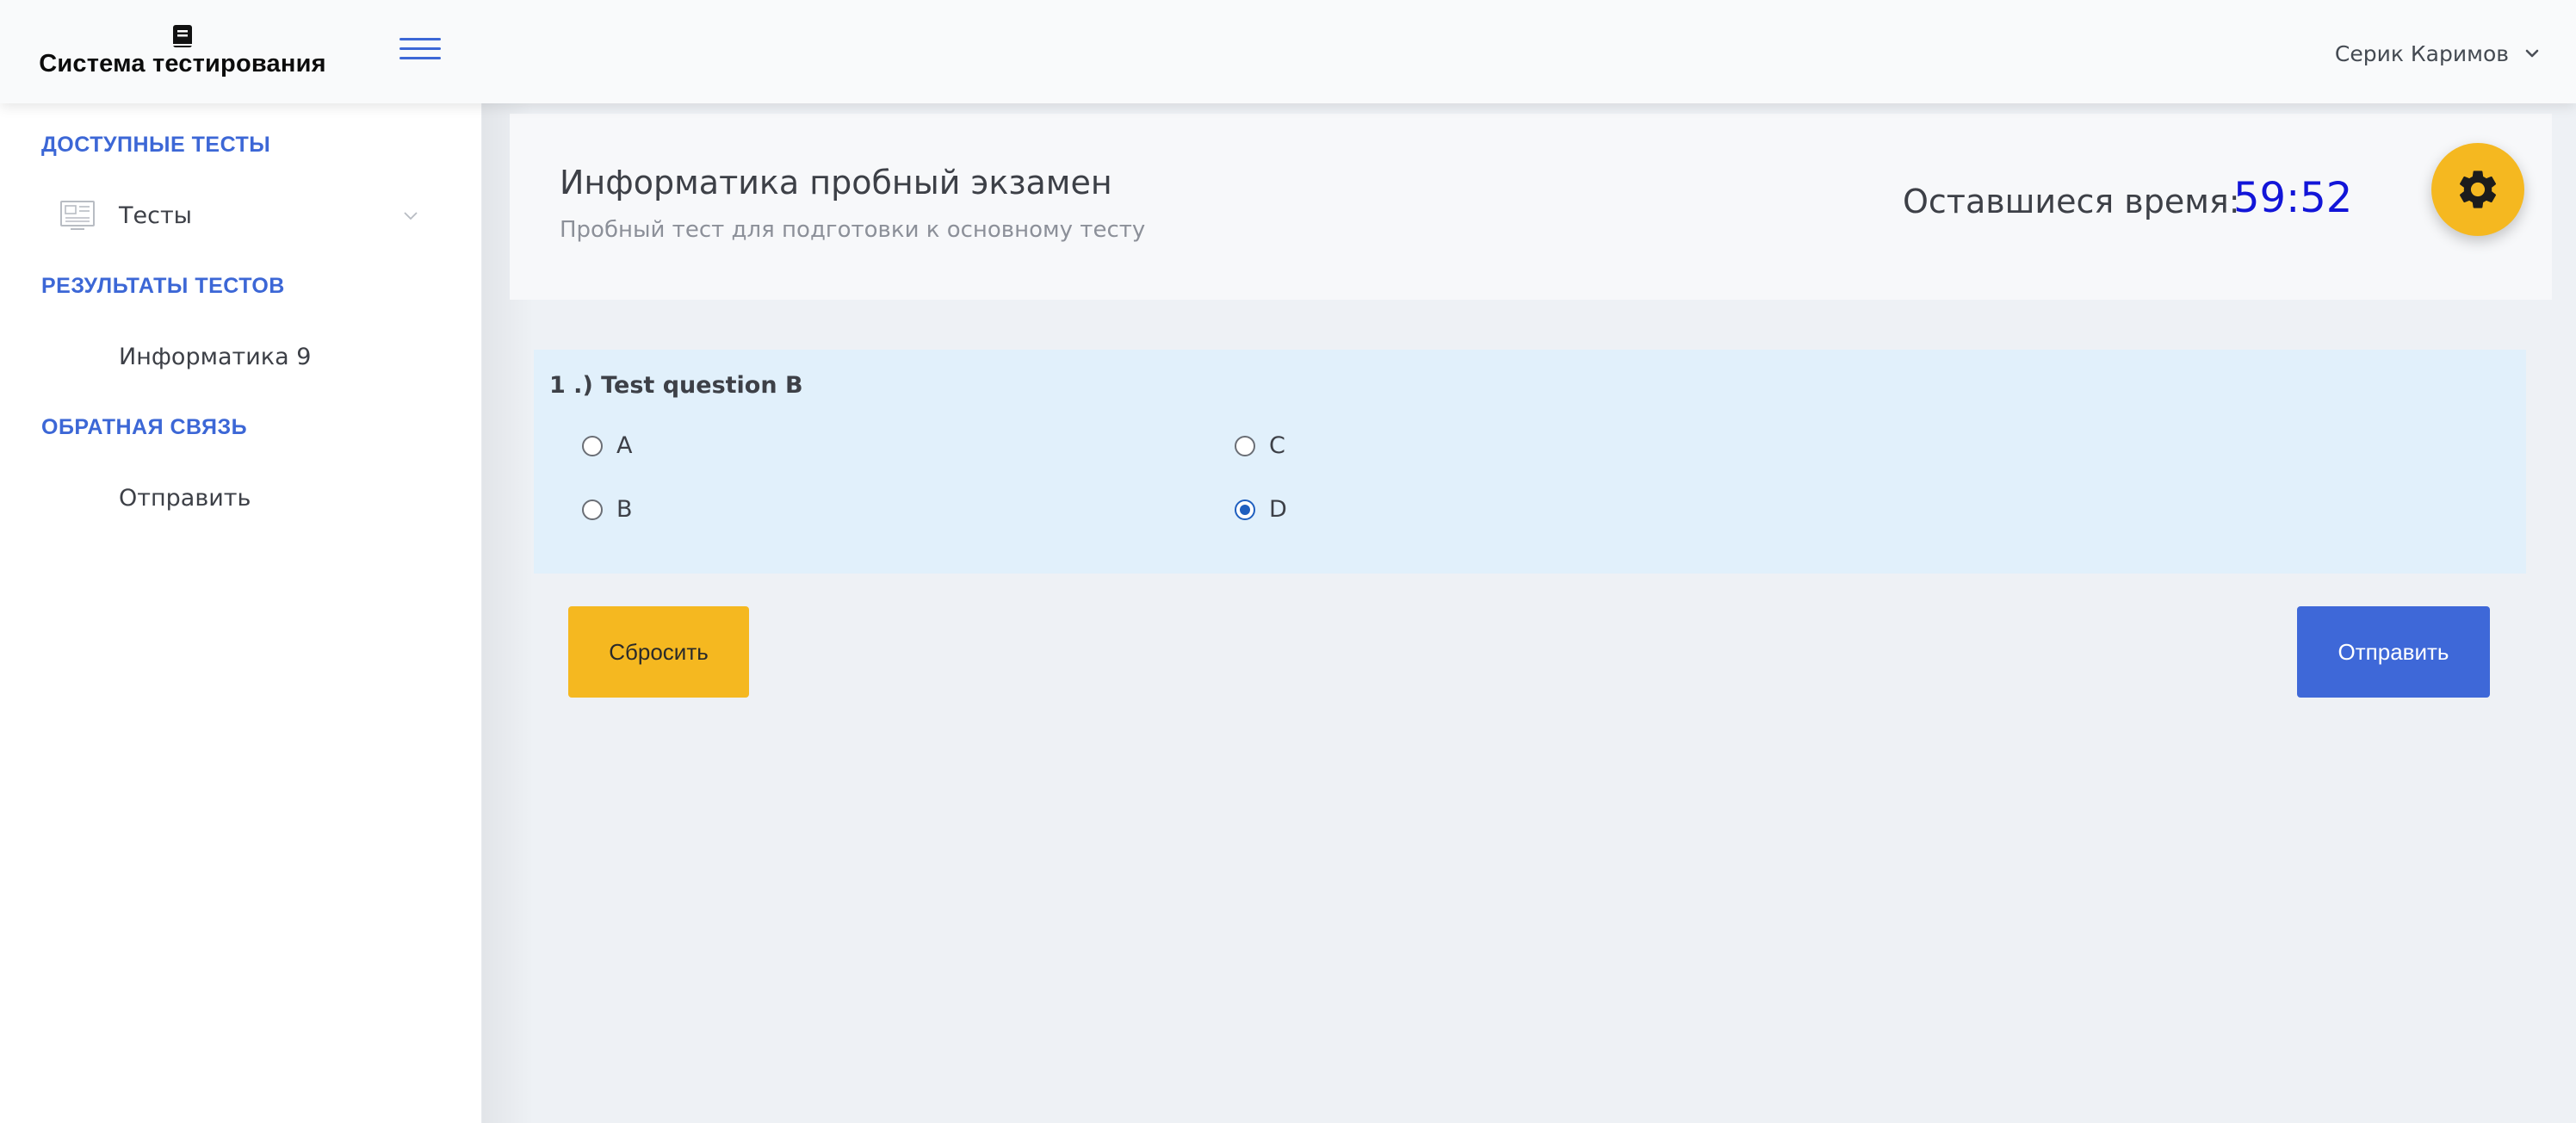 This screenshot has width=2576, height=1123. Describe the element at coordinates (2394, 652) in the screenshot. I see `submit-button: Отправить` at that location.